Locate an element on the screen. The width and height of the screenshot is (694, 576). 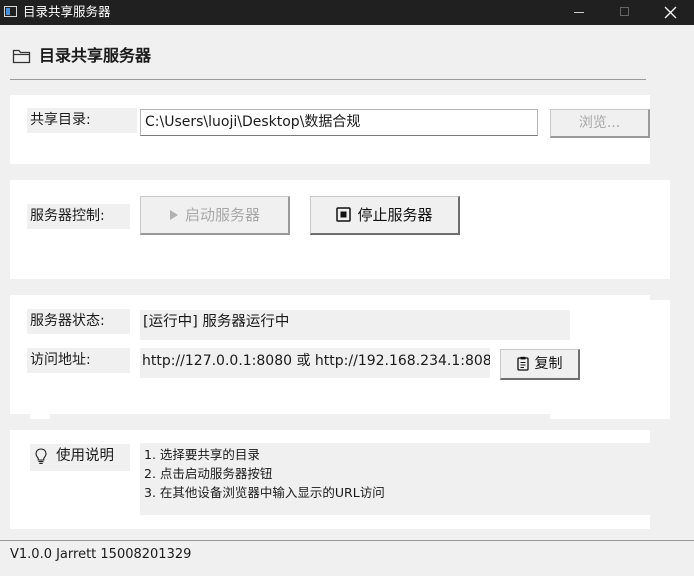
help-header: 使用说明 is located at coordinates (80, 457).